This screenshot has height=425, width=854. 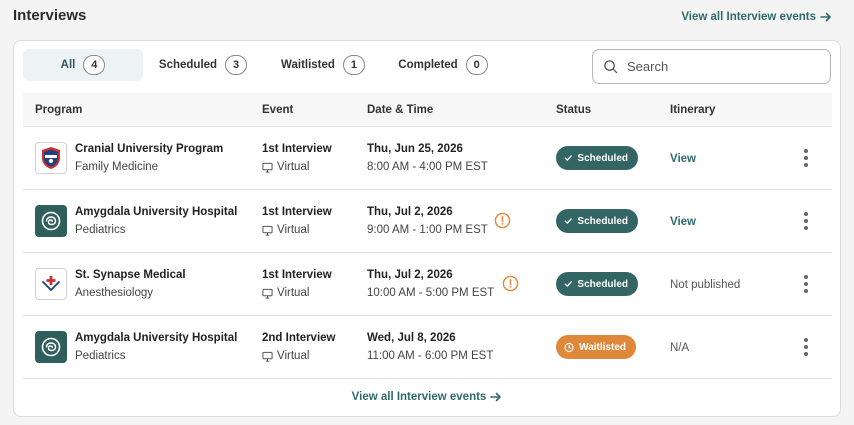 I want to click on search-box, so click(x=711, y=66).